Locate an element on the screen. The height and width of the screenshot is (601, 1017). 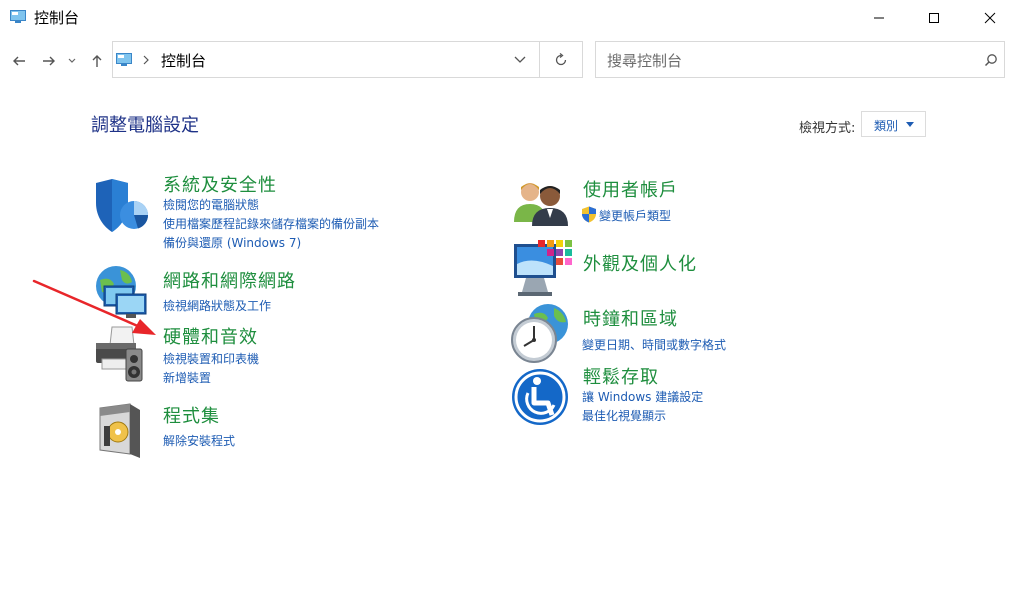
chevron-right-icon is located at coordinates (146, 60).